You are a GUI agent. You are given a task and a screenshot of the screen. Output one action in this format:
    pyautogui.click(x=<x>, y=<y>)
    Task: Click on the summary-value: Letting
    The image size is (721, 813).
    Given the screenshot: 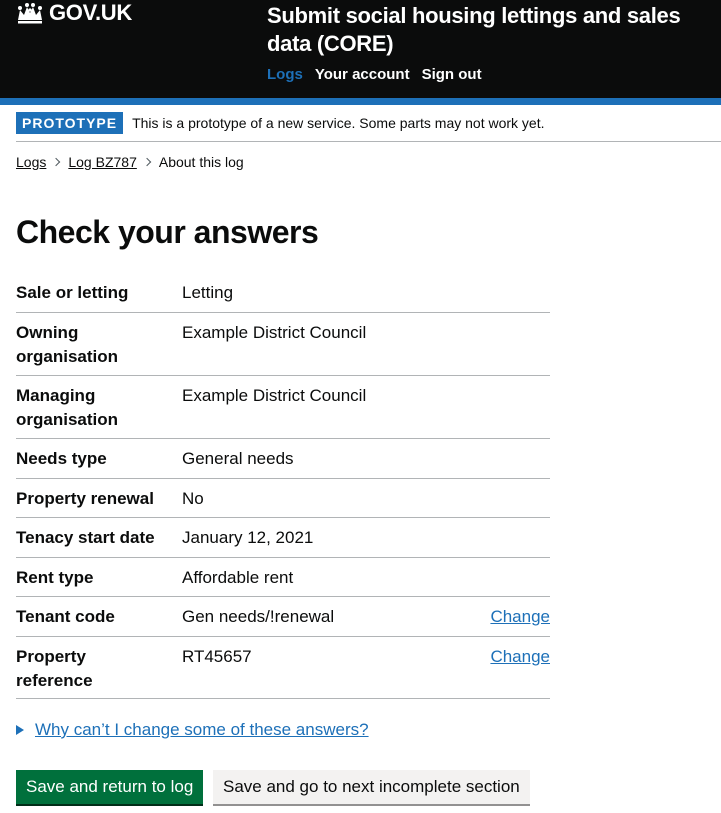 What is the action you would take?
    pyautogui.click(x=208, y=292)
    